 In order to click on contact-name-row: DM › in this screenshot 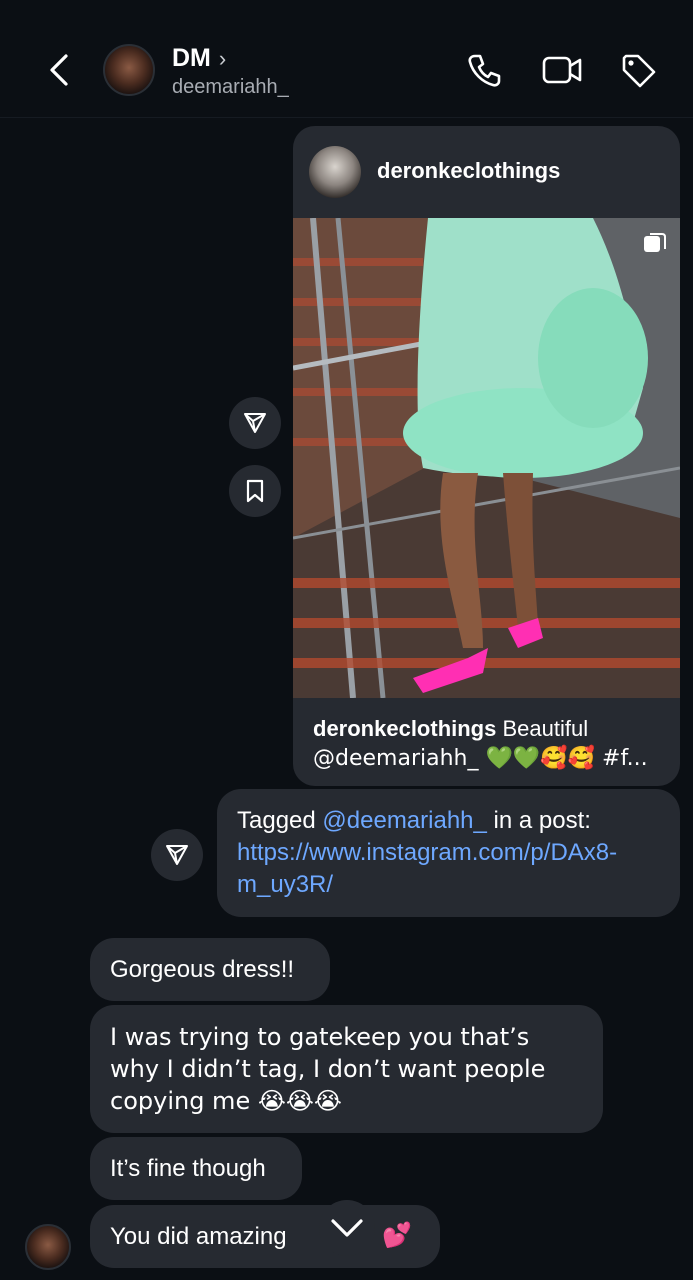, I will do `click(199, 58)`.